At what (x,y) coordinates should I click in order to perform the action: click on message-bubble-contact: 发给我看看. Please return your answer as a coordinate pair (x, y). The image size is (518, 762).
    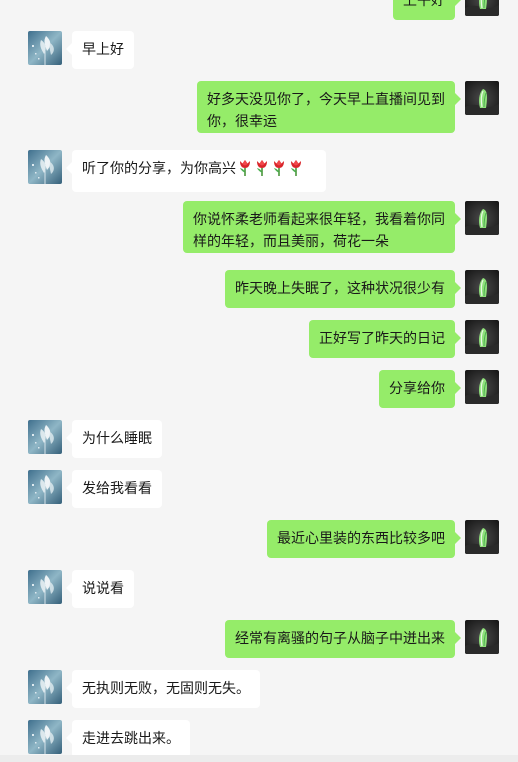
    Looking at the image, I should click on (114, 489).